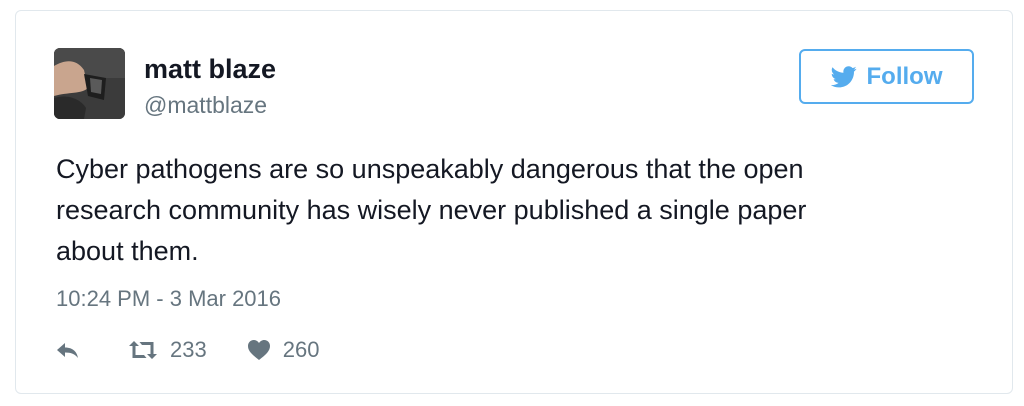 The height and width of the screenshot is (406, 1024). Describe the element at coordinates (143, 350) in the screenshot. I see `retweet-icon` at that location.